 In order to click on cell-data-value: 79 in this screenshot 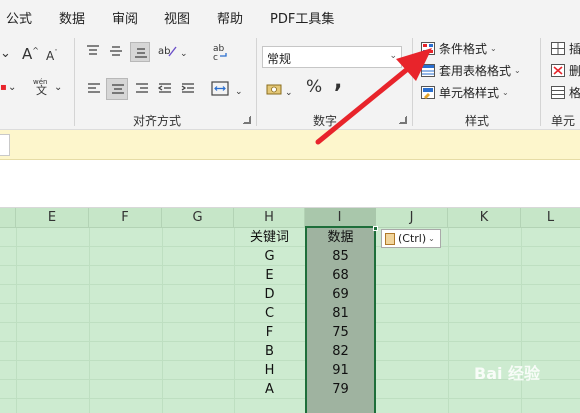, I will do `click(340, 389)`.